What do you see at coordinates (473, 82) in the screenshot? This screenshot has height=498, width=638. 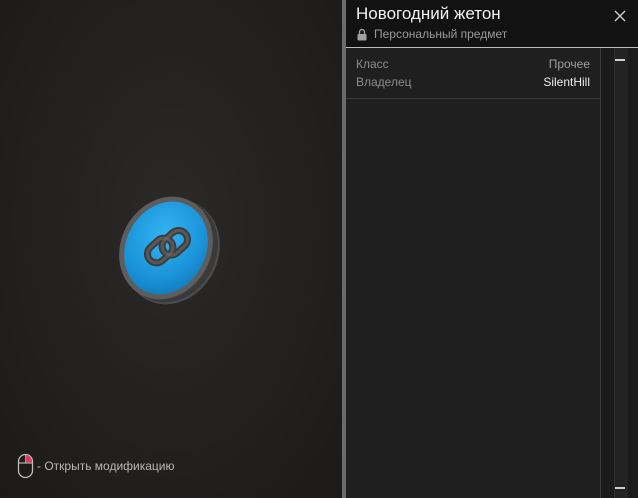 I see `property-row-owner: Владелец SilentHill` at bounding box center [473, 82].